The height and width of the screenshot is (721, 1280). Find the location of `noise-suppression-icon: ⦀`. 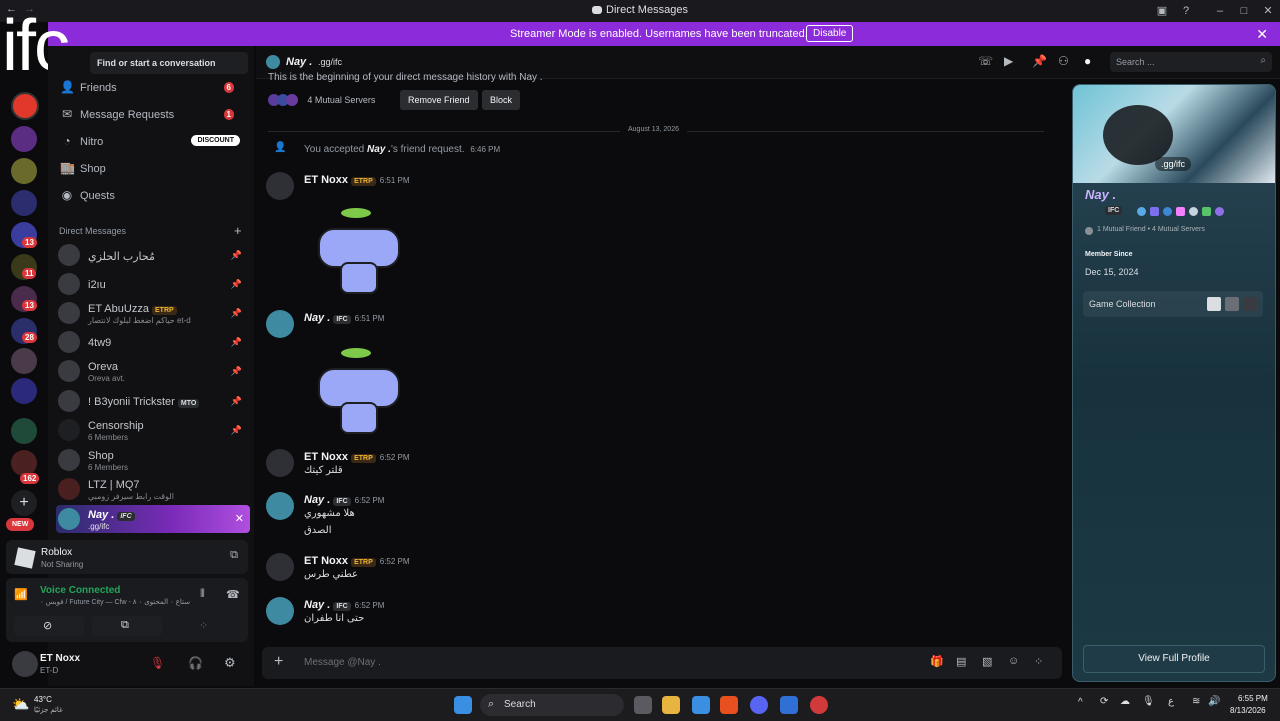

noise-suppression-icon: ⦀ is located at coordinates (202, 594).